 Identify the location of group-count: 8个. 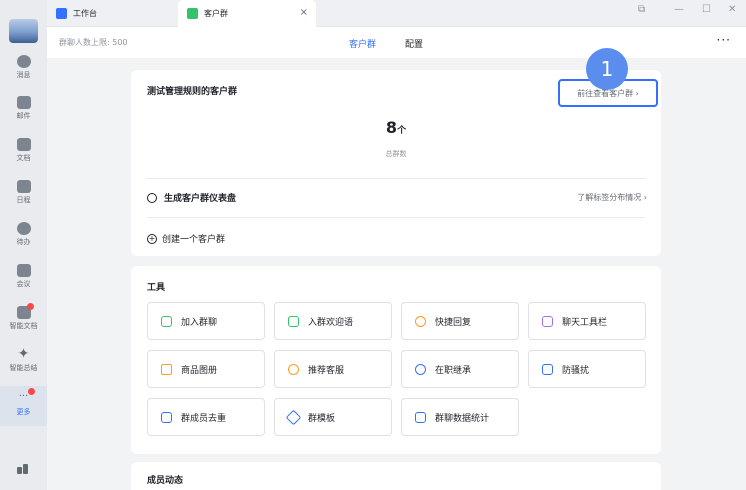
(396, 127).